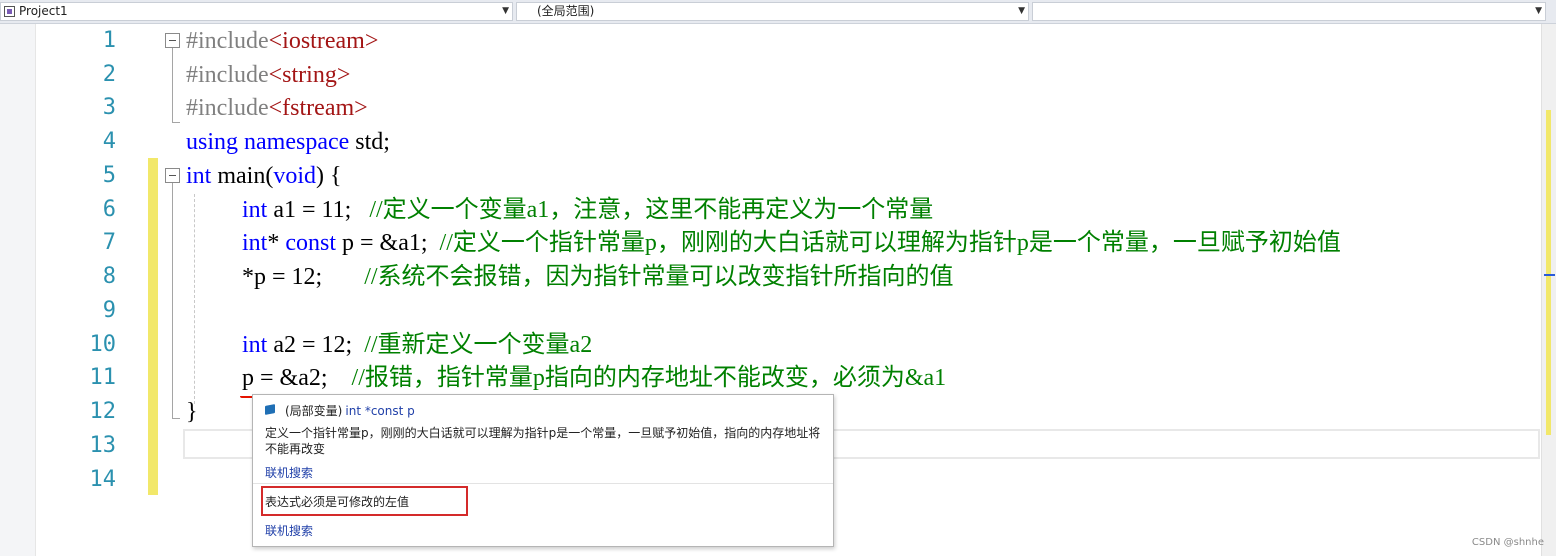 The width and height of the screenshot is (1556, 556). I want to click on code-text: main(, so click(242, 176).